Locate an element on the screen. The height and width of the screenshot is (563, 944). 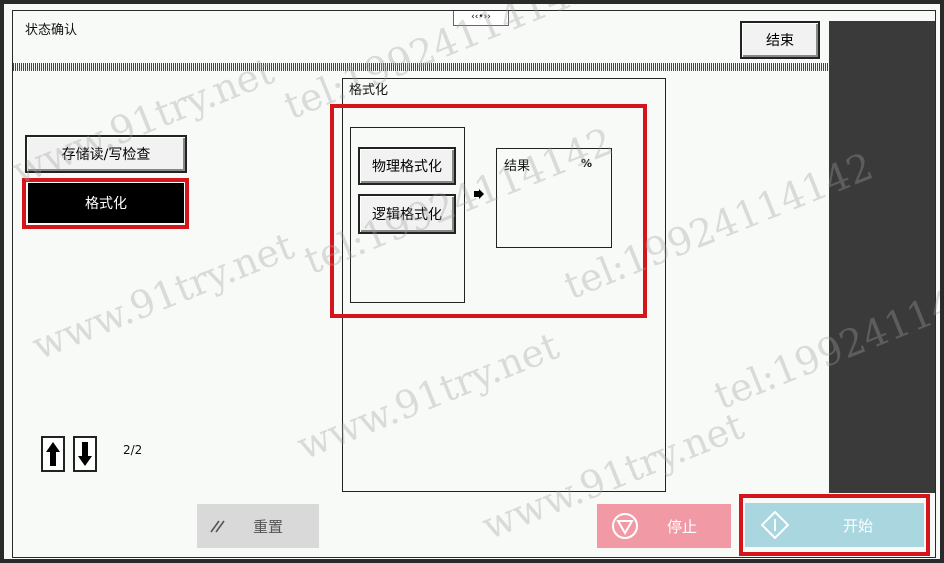
format-panel-title: 格式化 is located at coordinates (369, 90).